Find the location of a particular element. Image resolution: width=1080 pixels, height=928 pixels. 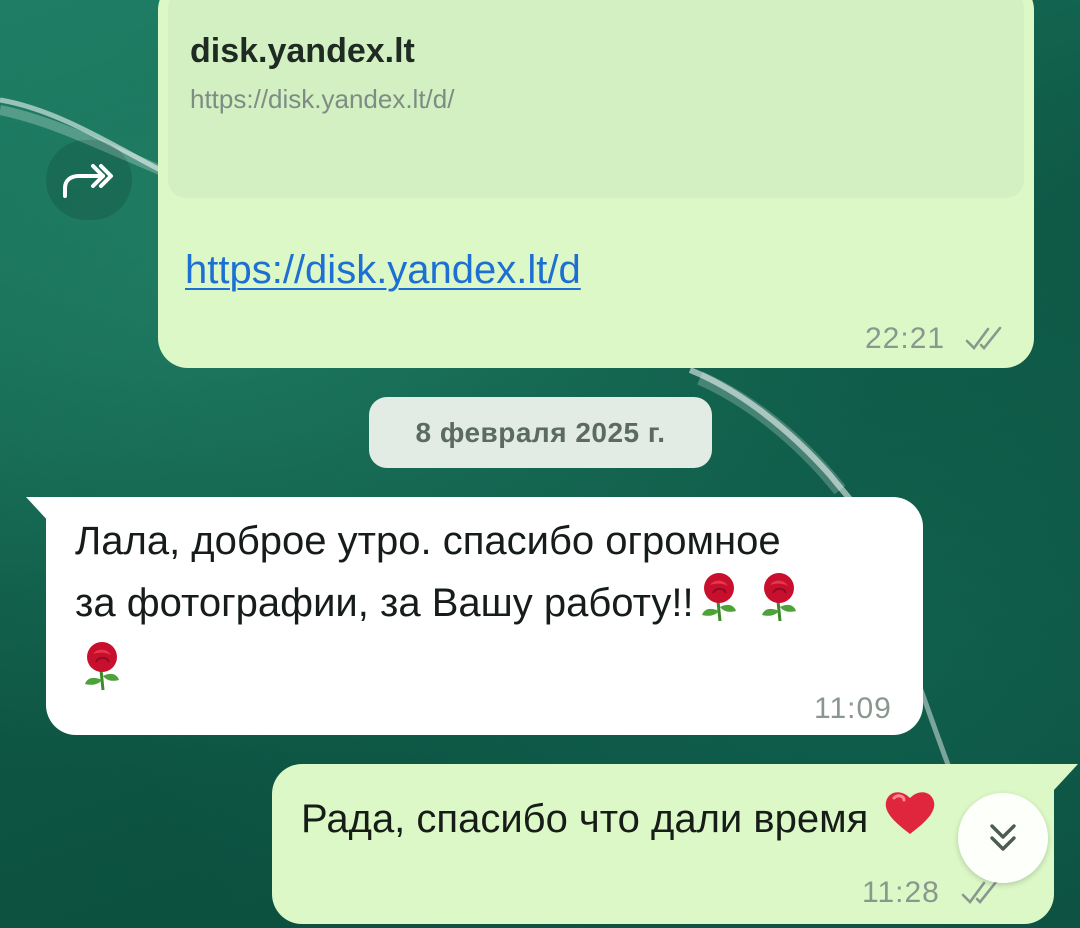

link-preview-title: disk.yandex.lt is located at coordinates (302, 51).